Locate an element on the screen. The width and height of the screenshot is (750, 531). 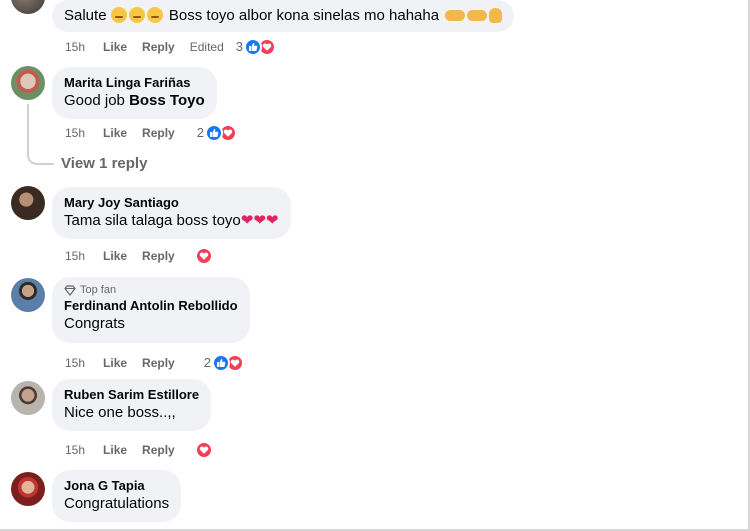
comment-actions: 15h Like Reply Edited 3 is located at coordinates (170, 47).